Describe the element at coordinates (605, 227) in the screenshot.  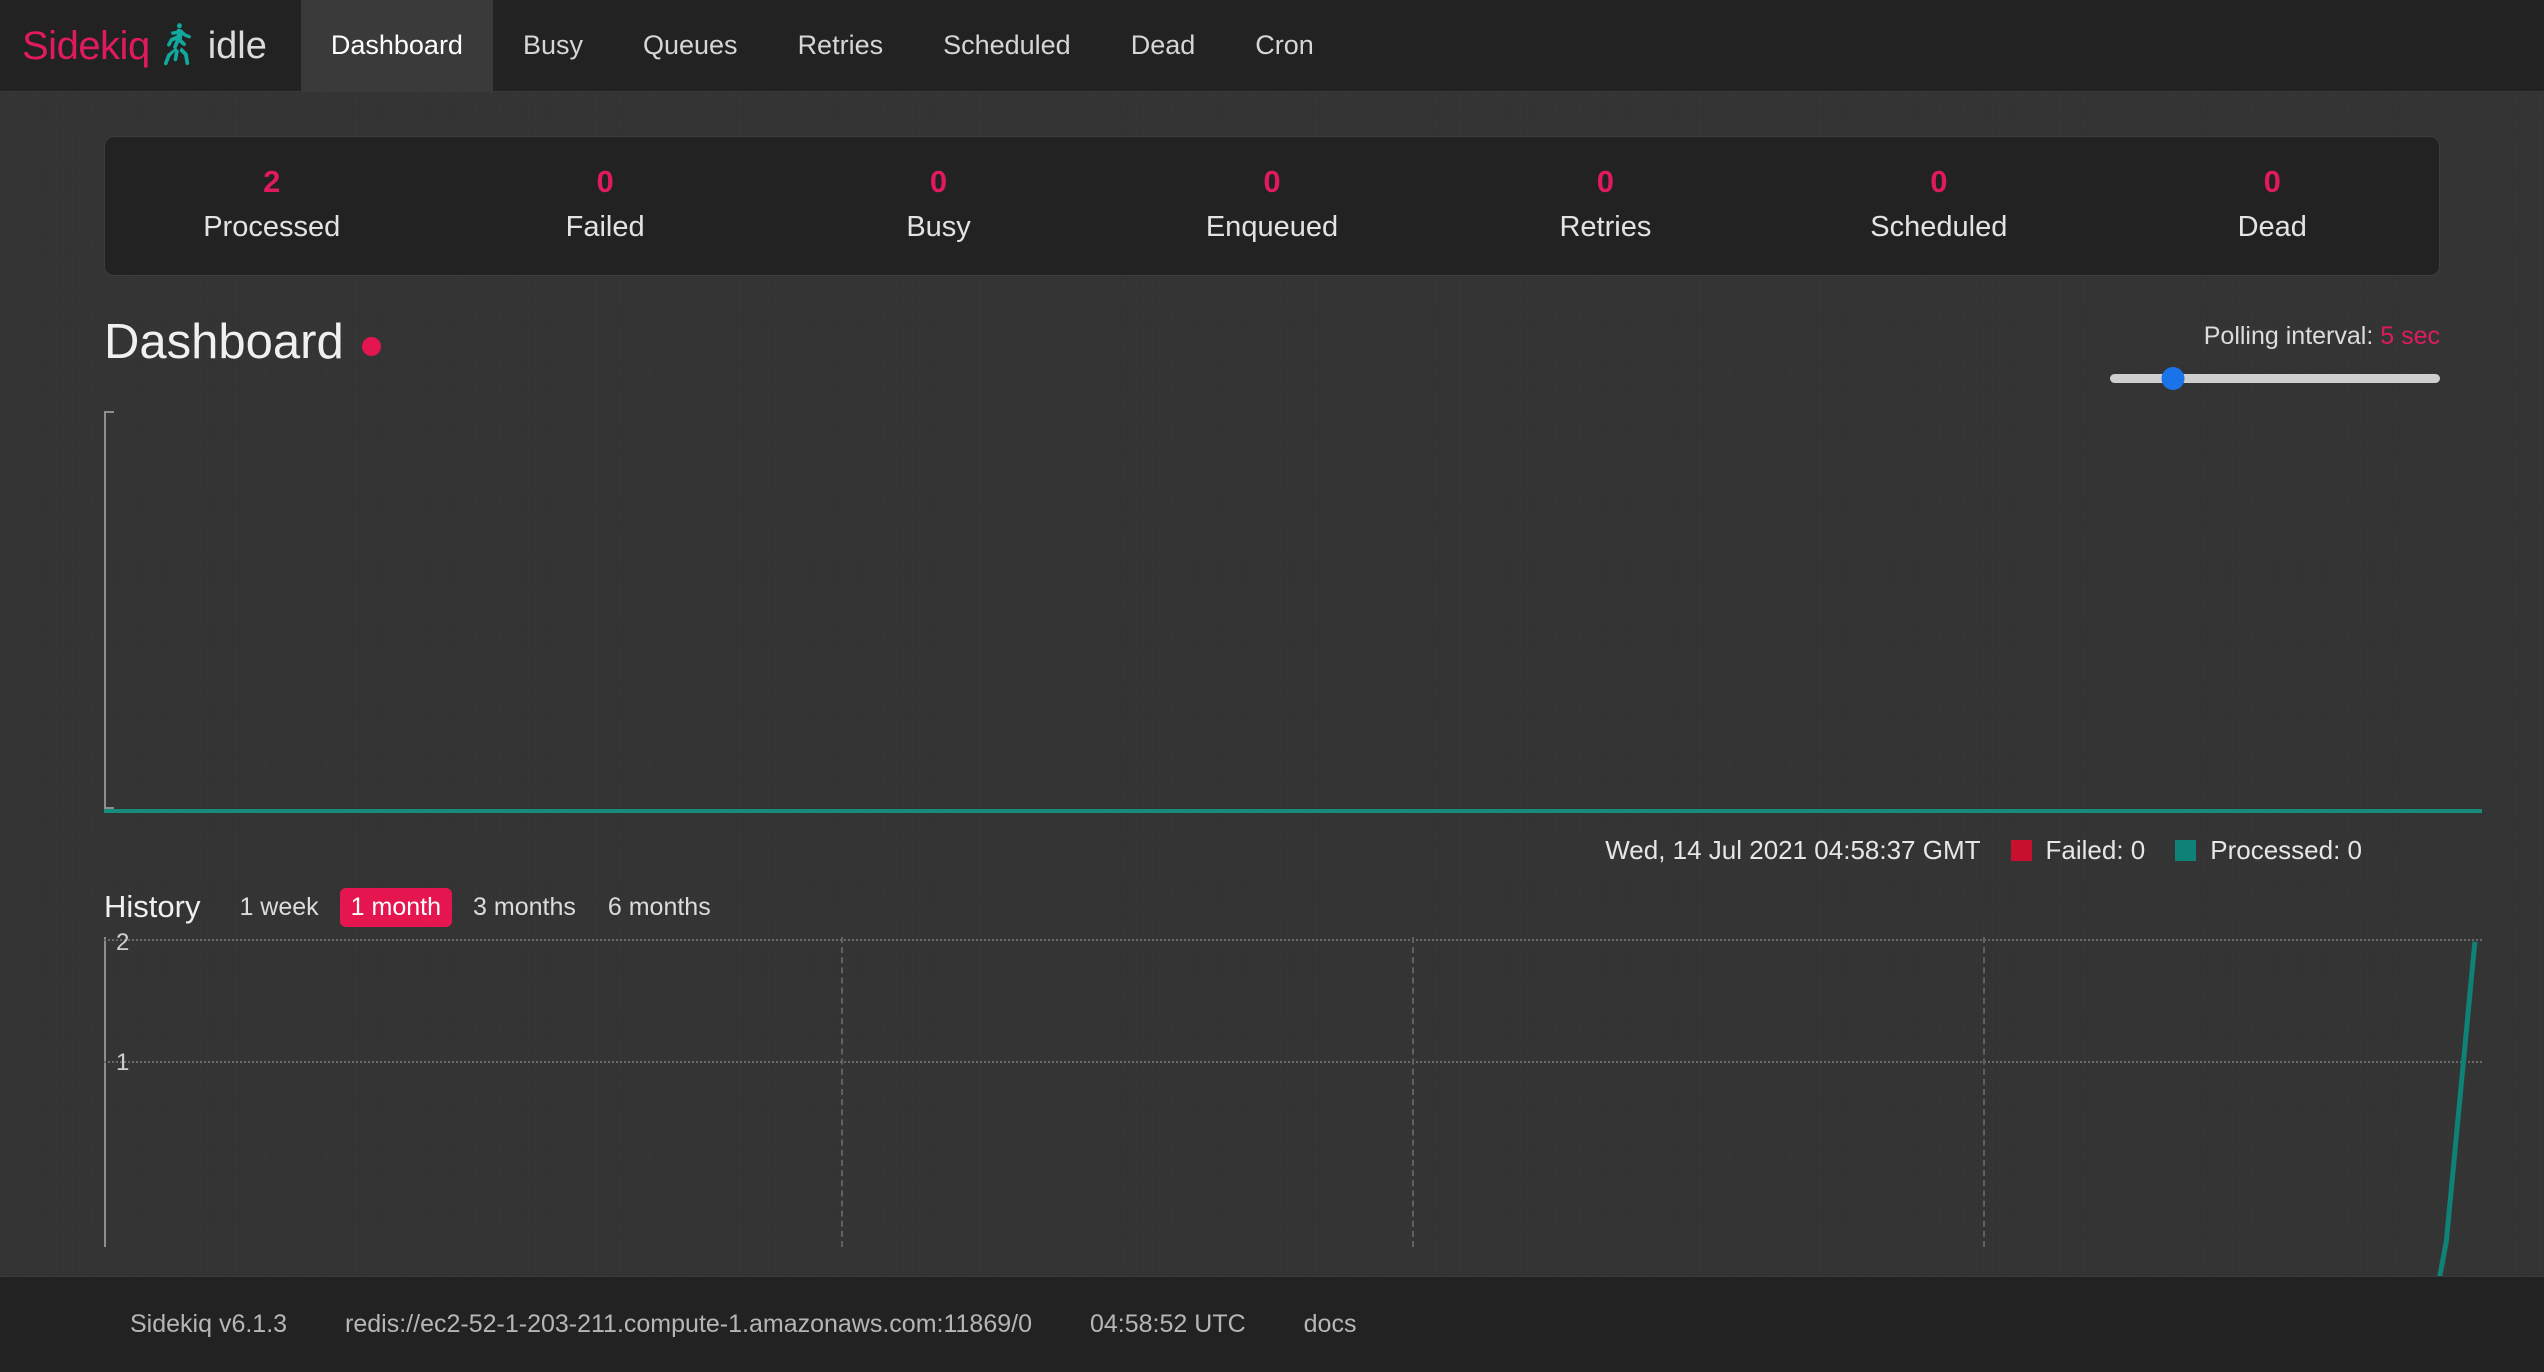
I see `stat-failed-label: Failed` at that location.